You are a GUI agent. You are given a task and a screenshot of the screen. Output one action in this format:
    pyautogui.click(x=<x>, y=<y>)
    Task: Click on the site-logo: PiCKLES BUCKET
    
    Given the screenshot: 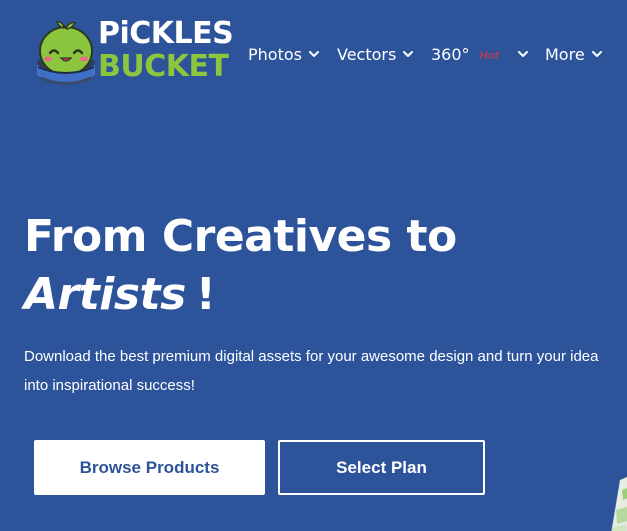 What is the action you would take?
    pyautogui.click(x=134, y=54)
    